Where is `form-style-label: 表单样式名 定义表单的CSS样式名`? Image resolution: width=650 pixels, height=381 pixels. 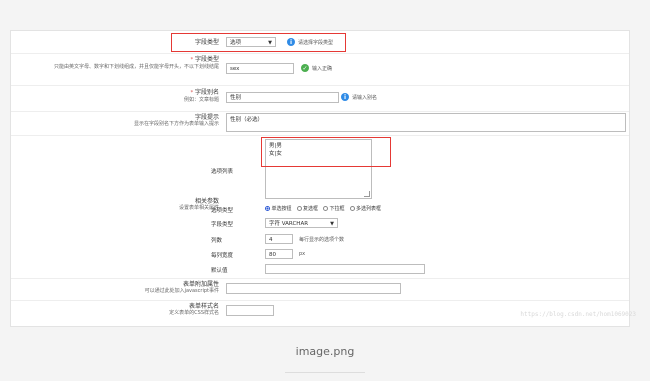
form-style-label: 表单样式名 定义表单的CSS样式名 is located at coordinates (194, 309).